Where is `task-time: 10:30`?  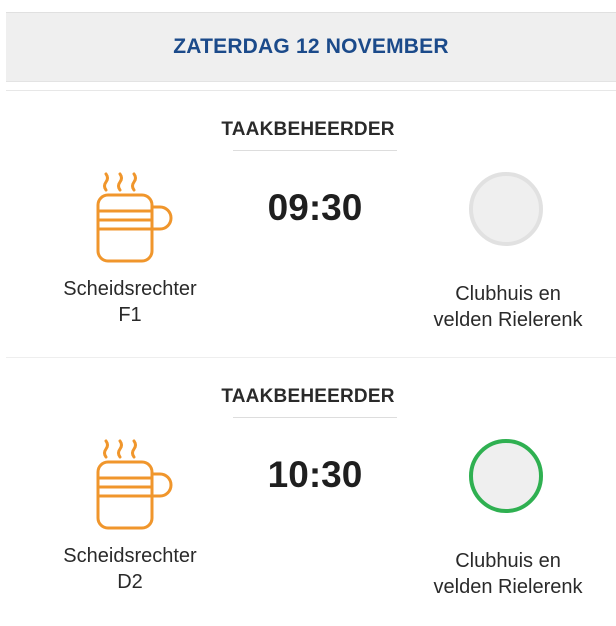
task-time: 10:30 is located at coordinates (315, 474).